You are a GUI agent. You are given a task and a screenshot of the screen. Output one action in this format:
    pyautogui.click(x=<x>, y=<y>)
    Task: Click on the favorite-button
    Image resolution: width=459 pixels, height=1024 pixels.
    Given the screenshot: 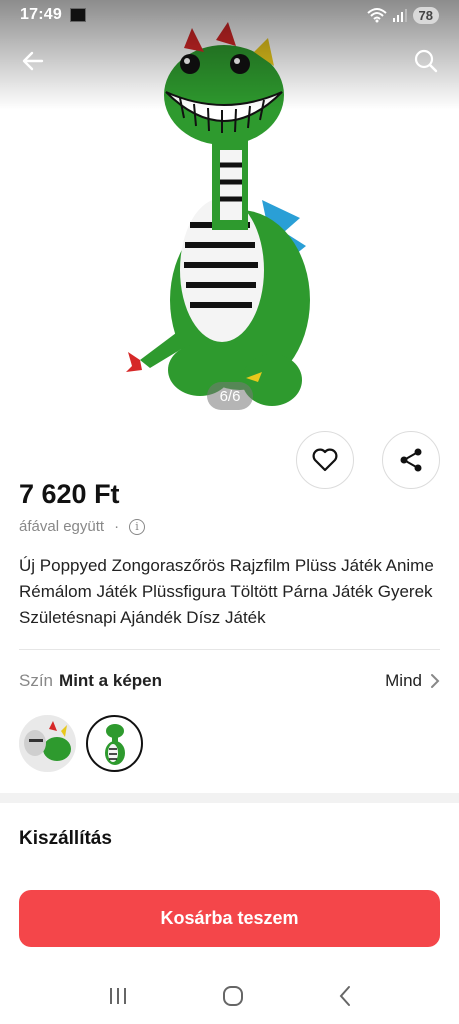 What is the action you would take?
    pyautogui.click(x=325, y=460)
    